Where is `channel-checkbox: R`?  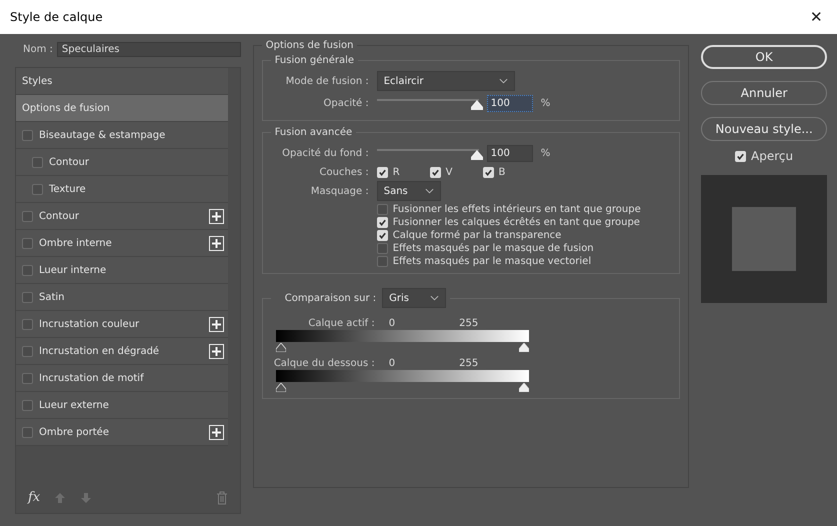 channel-checkbox: R is located at coordinates (388, 172).